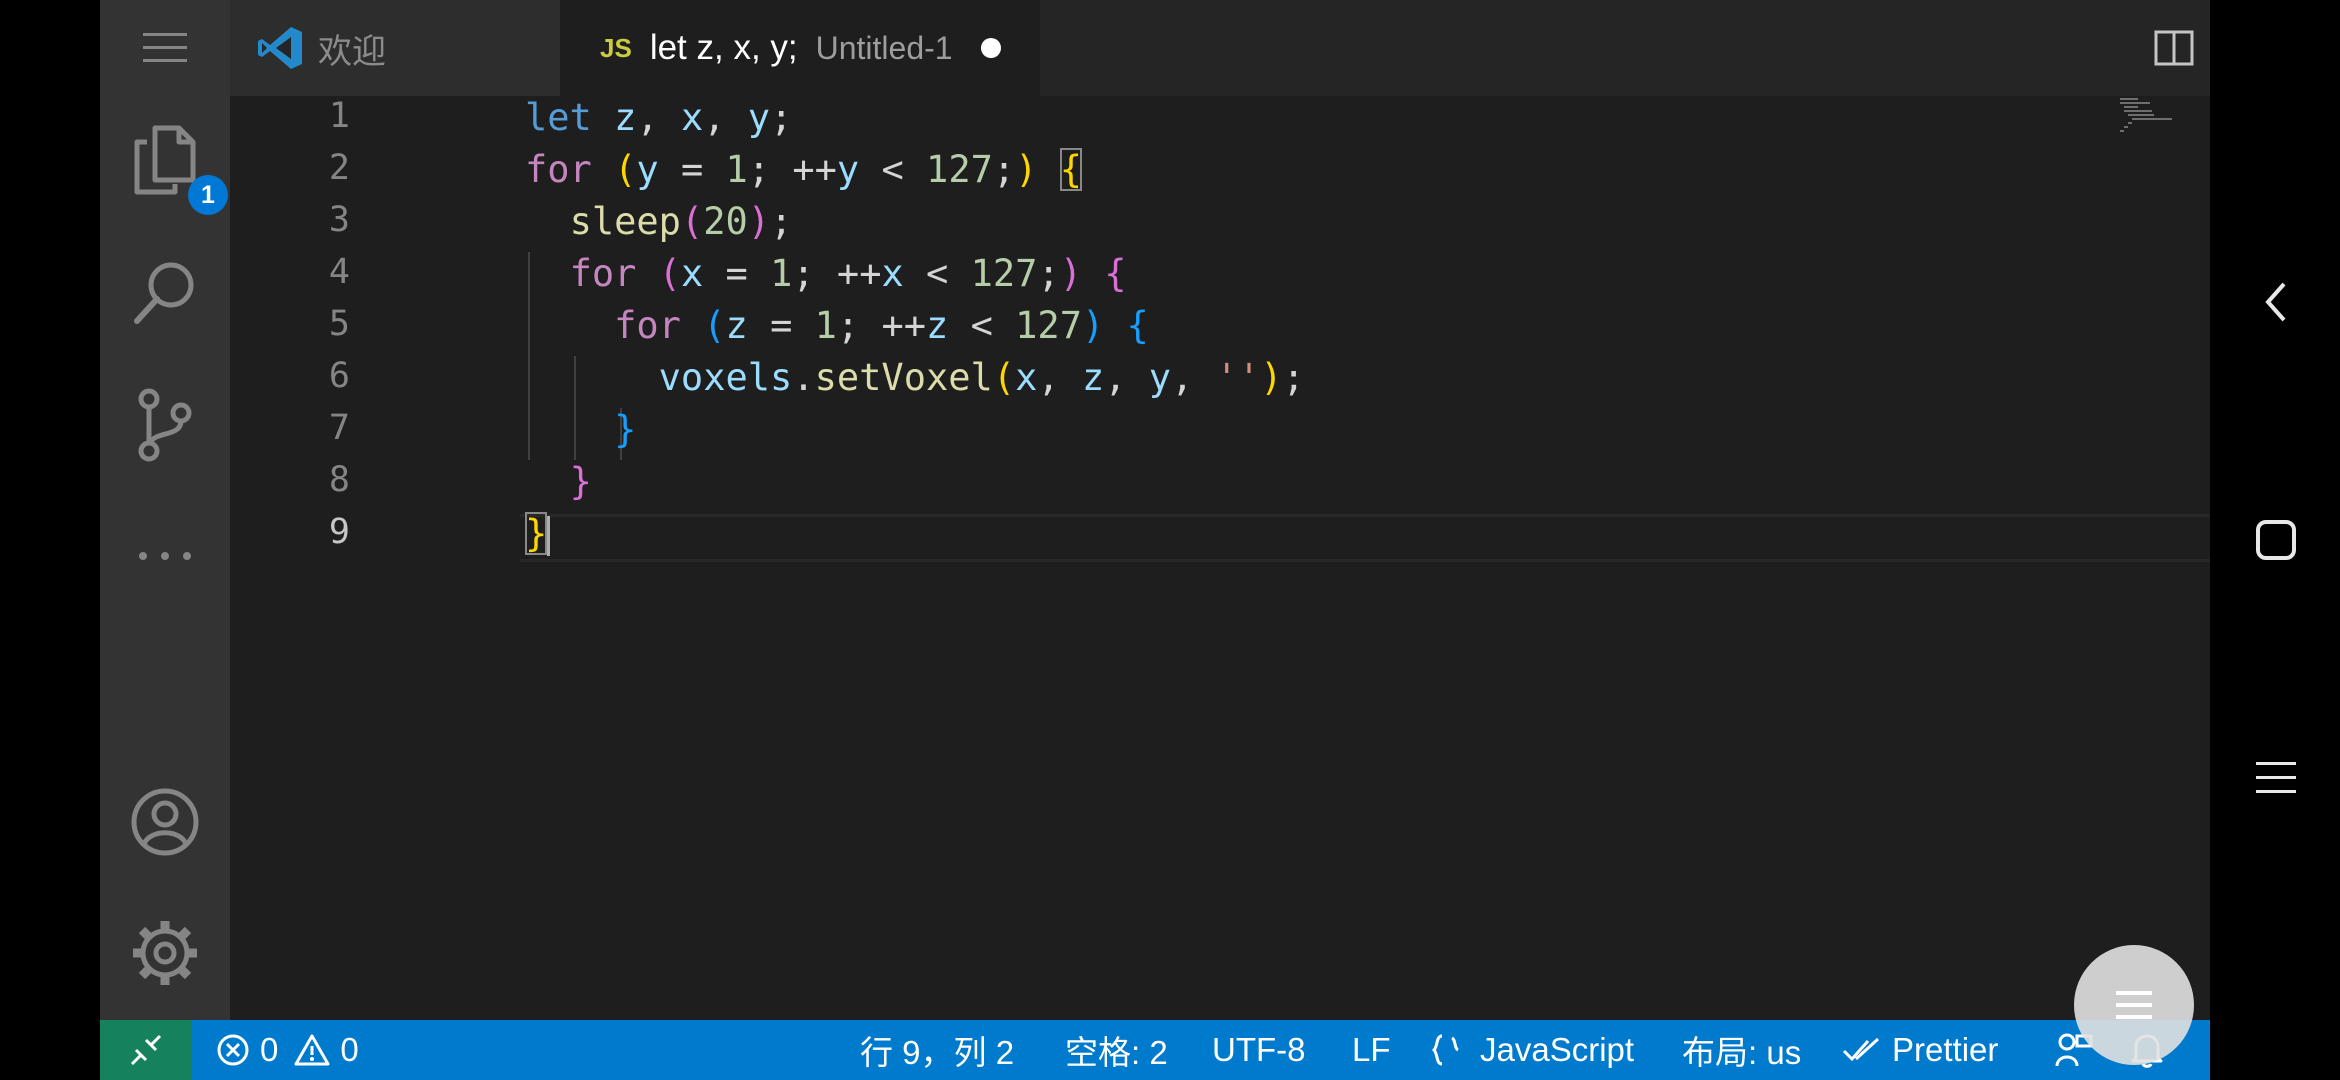 The image size is (2340, 1080). What do you see at coordinates (1259, 1050) in the screenshot?
I see `encoding-setting: UTF-8` at bounding box center [1259, 1050].